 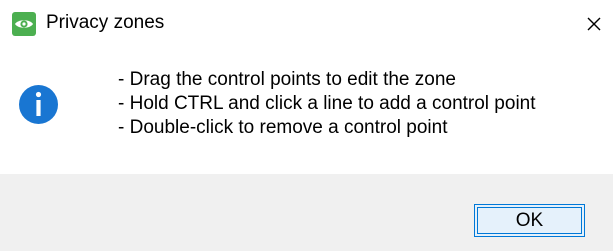 I want to click on close-button, so click(x=594, y=24).